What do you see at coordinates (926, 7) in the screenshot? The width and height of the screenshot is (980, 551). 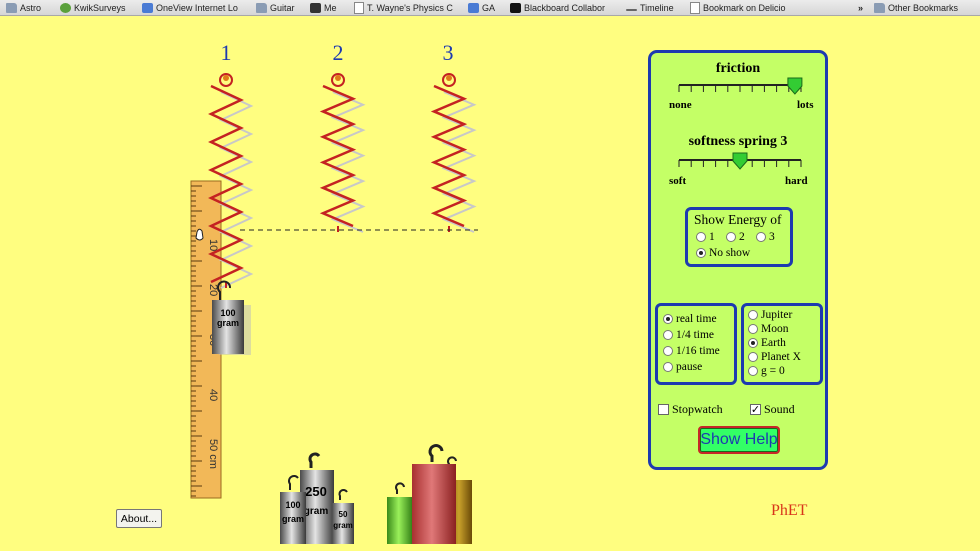 I see `other-bookmarks-folder: Other Bookmarks` at bounding box center [926, 7].